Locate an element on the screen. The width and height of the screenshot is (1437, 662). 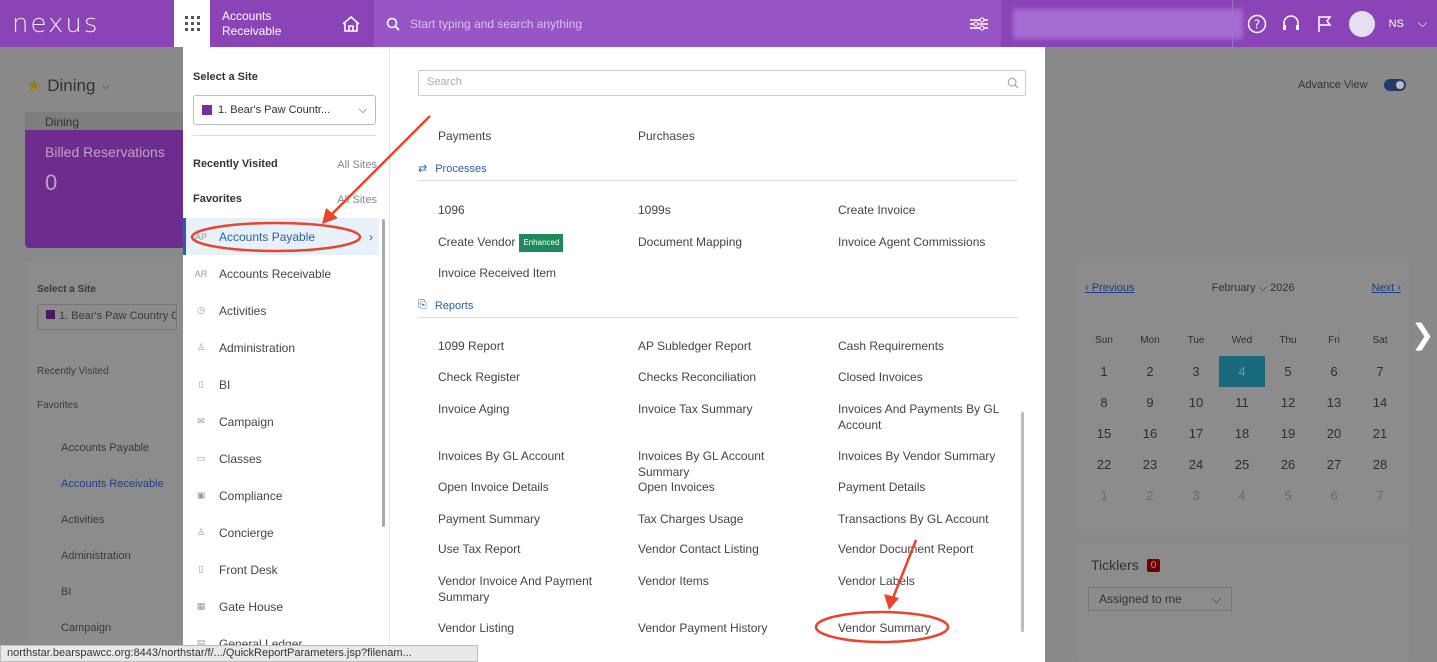
report-link-invoice-tax-summary: Invoice Tax Summary is located at coordinates (728, 409).